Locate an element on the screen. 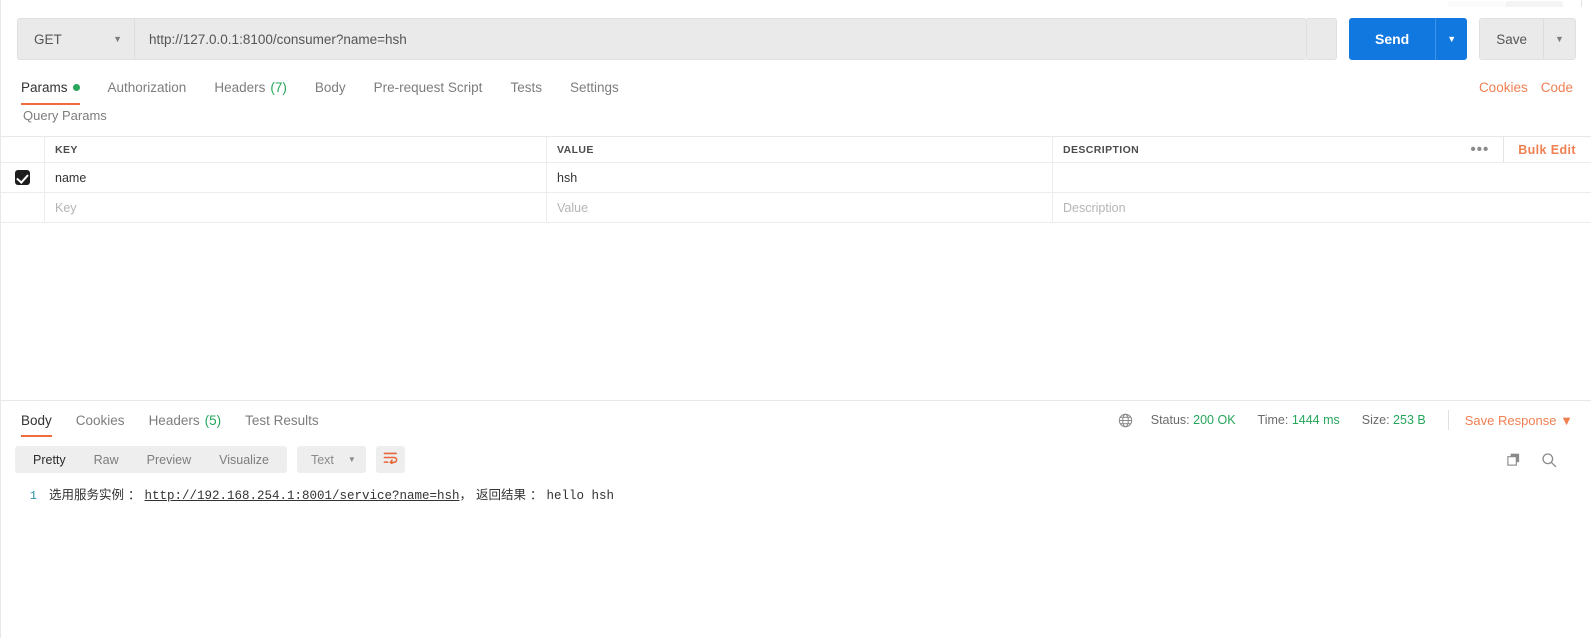 The height and width of the screenshot is (638, 1591). http-method-select: GET ▼ is located at coordinates (75, 39).